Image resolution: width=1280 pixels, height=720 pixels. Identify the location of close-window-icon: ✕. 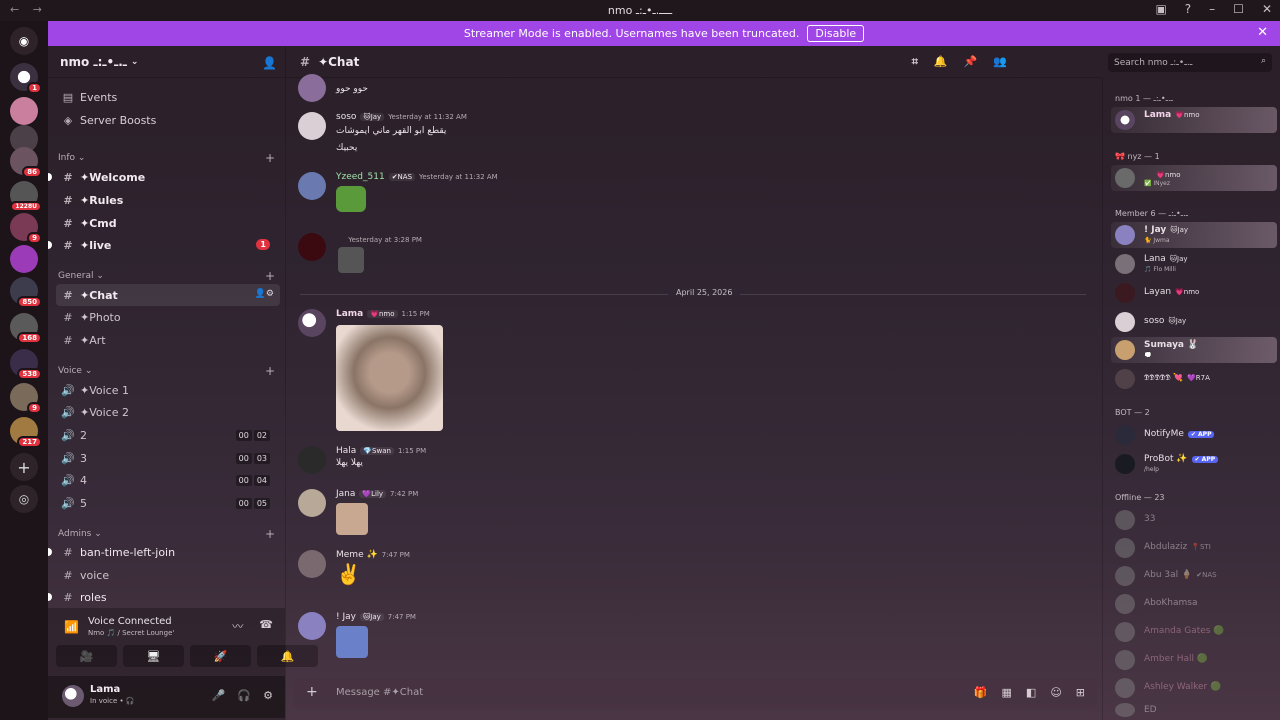
(1267, 9).